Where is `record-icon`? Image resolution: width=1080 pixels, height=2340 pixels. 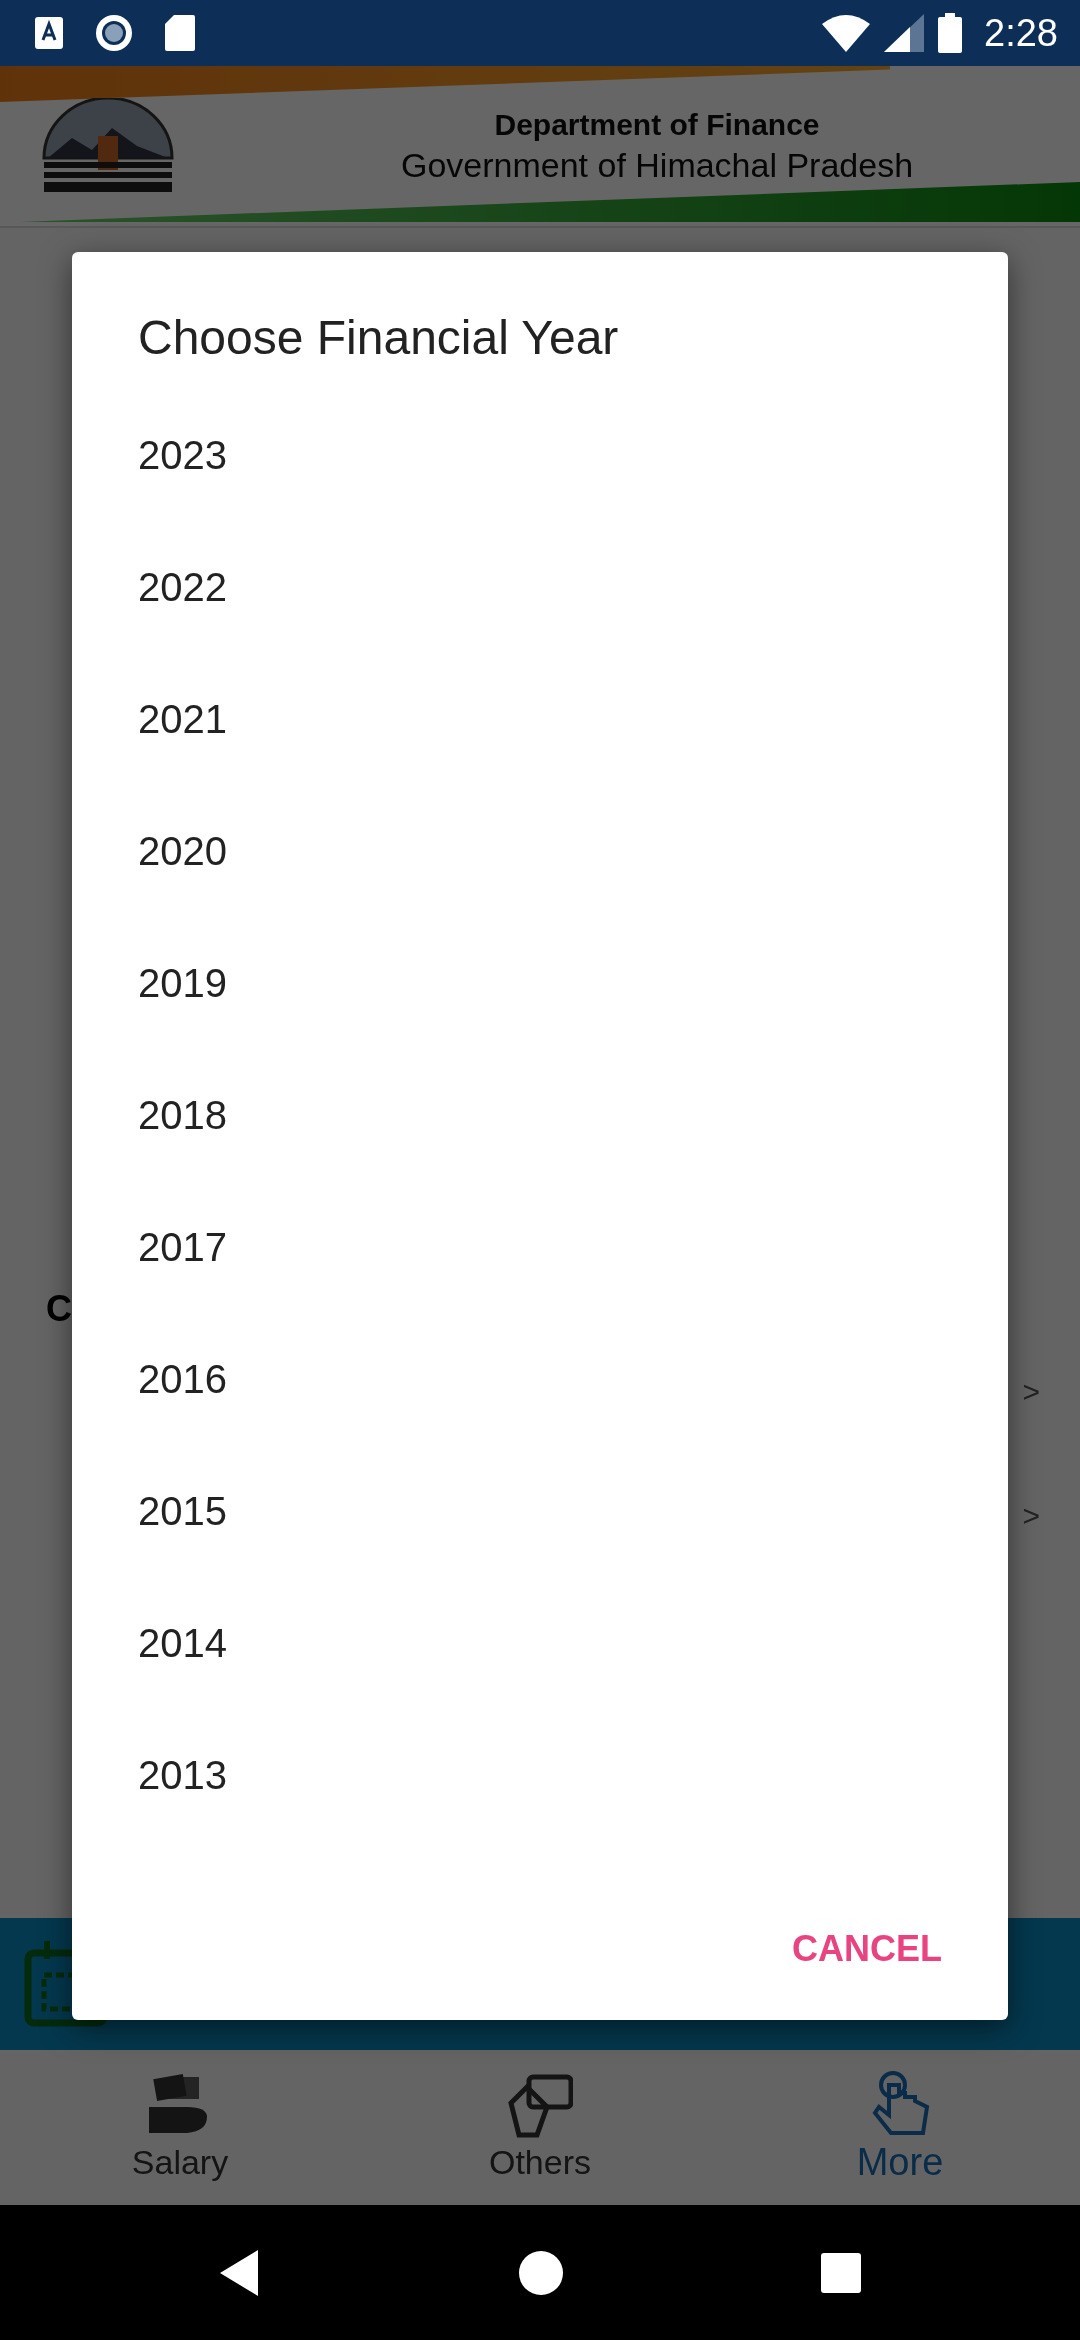 record-icon is located at coordinates (114, 33).